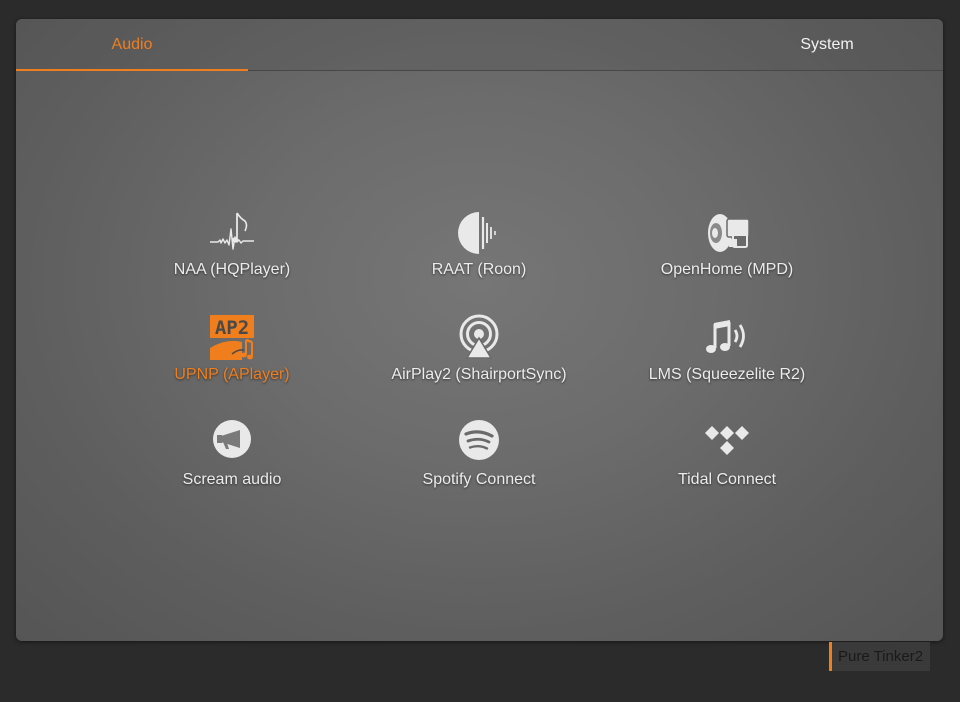 This screenshot has height=702, width=960. What do you see at coordinates (479, 464) in the screenshot?
I see `service-spotify: Spotify Connect` at bounding box center [479, 464].